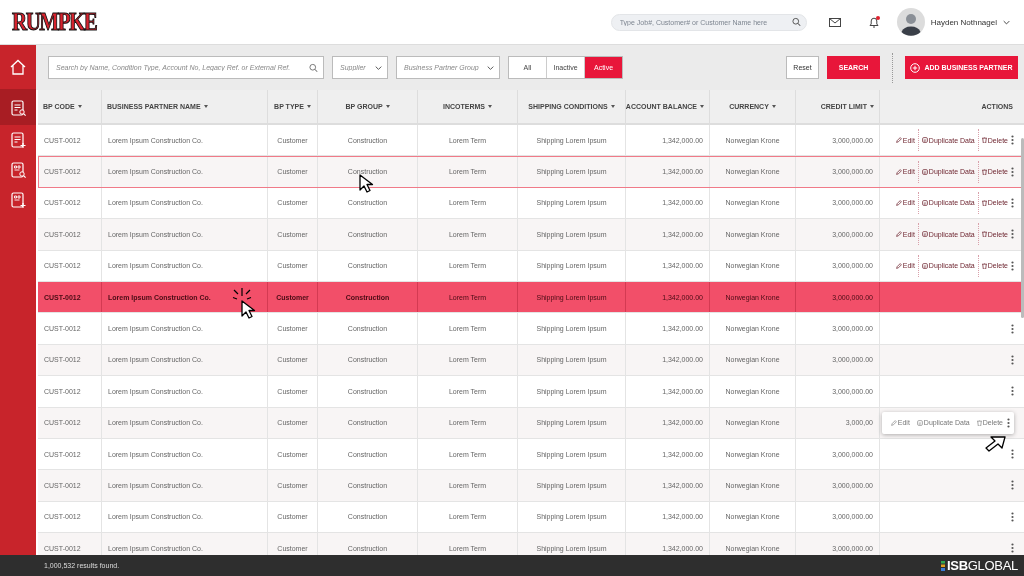  Describe the element at coordinates (1006, 22) in the screenshot. I see `caret-icon` at that location.